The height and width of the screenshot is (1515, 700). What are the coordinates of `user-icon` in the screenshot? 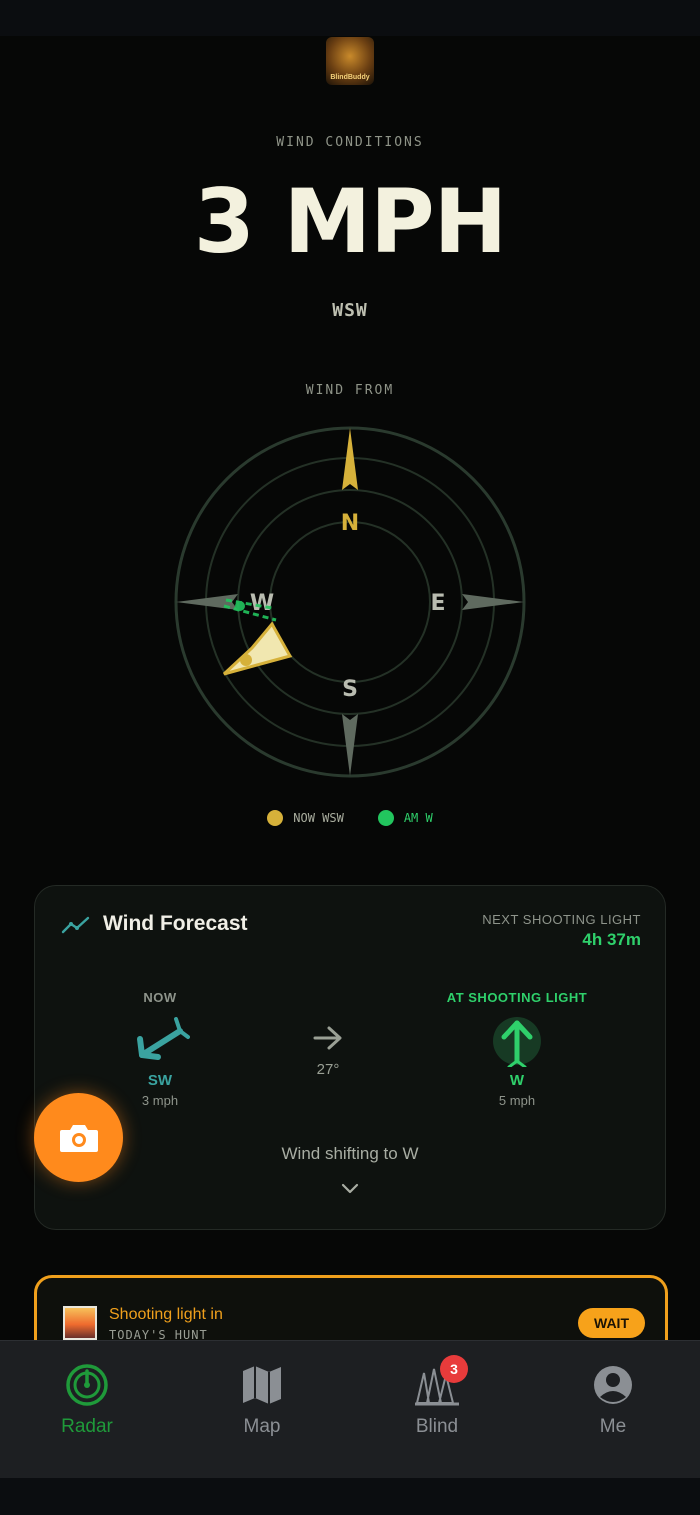 It's located at (613, 1385).